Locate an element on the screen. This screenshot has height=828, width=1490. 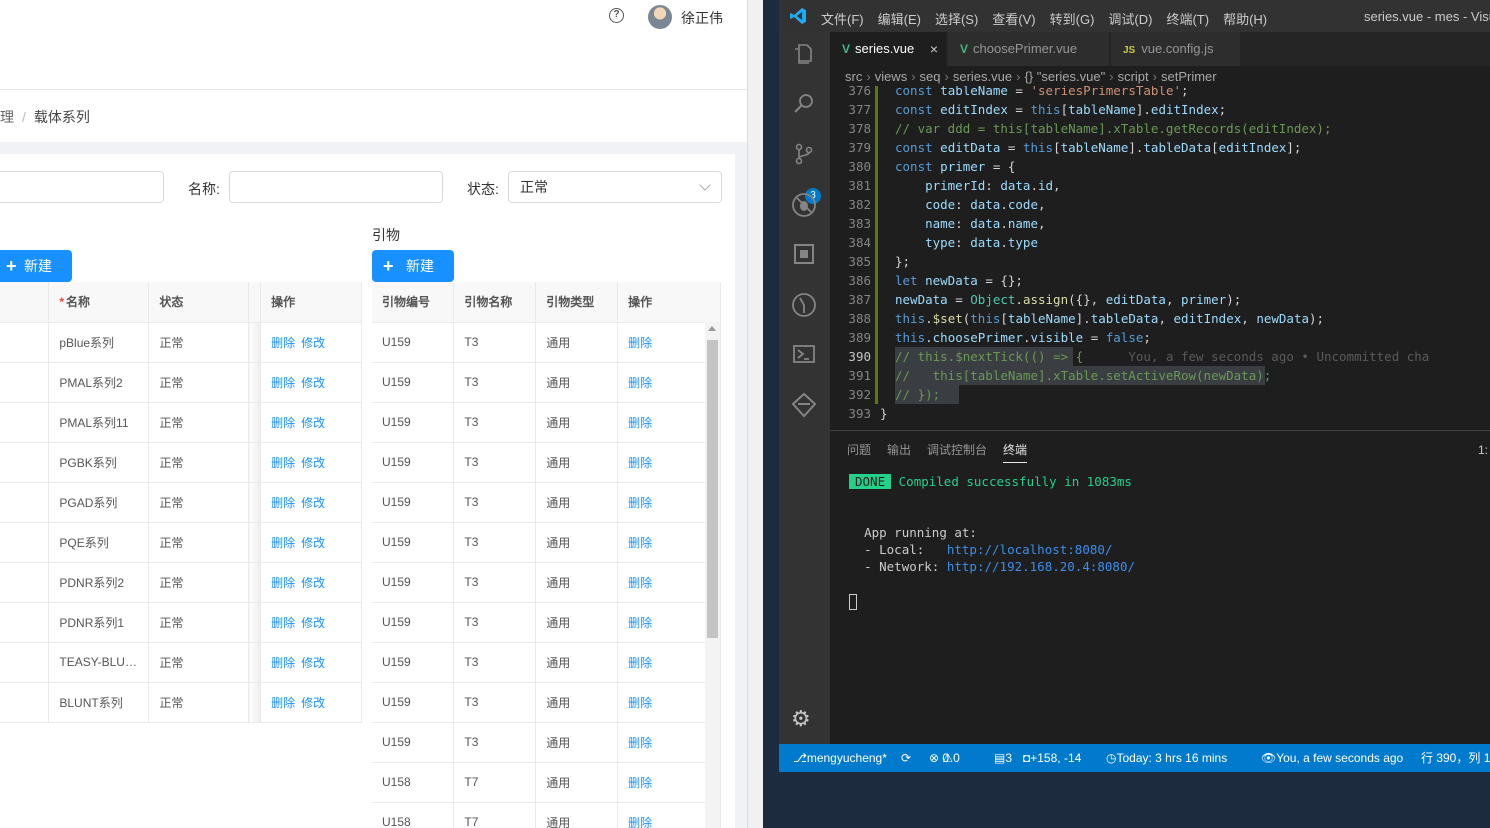
col-header-name: * 名称 is located at coordinates (99, 302).